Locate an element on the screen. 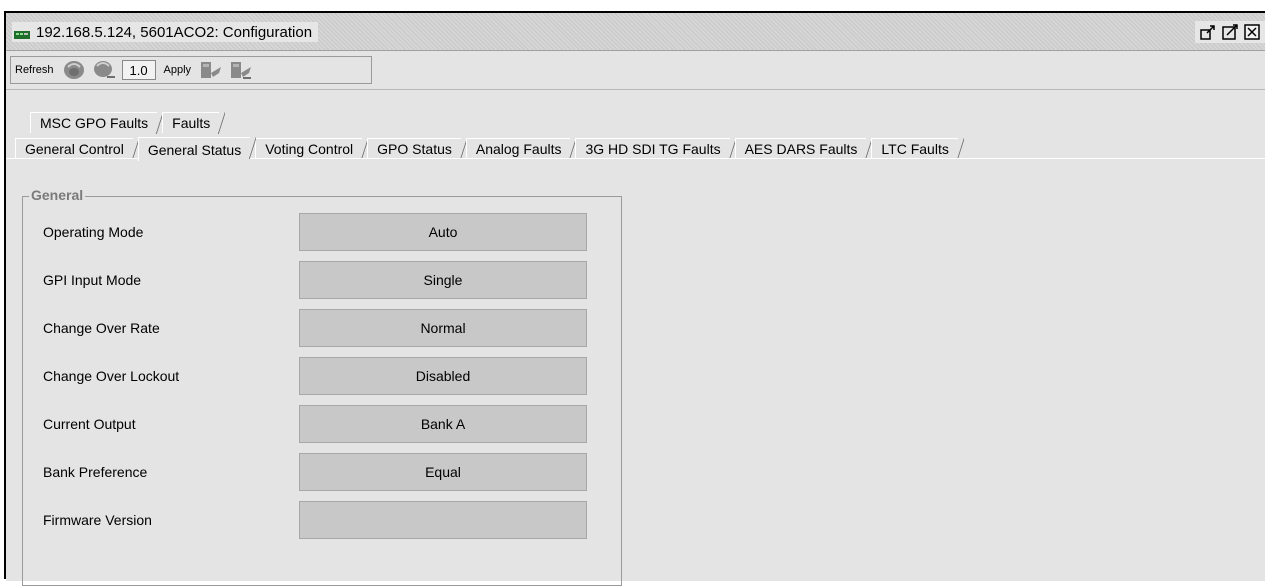 Image resolution: width=1265 pixels, height=586 pixels. status-label: Current Output is located at coordinates (89, 424).